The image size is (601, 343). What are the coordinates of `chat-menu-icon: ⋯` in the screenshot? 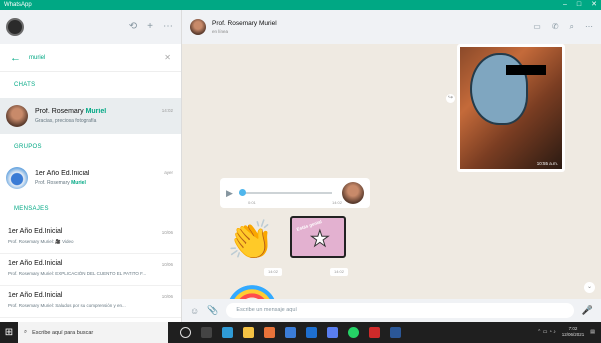 It's located at (589, 27).